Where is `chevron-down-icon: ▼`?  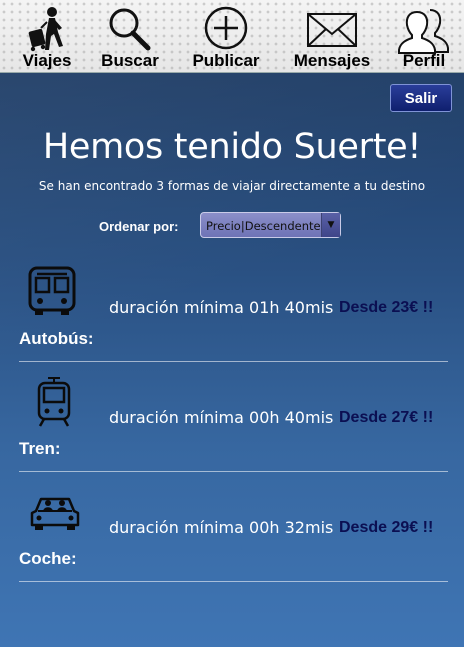
chevron-down-icon: ▼ is located at coordinates (330, 225).